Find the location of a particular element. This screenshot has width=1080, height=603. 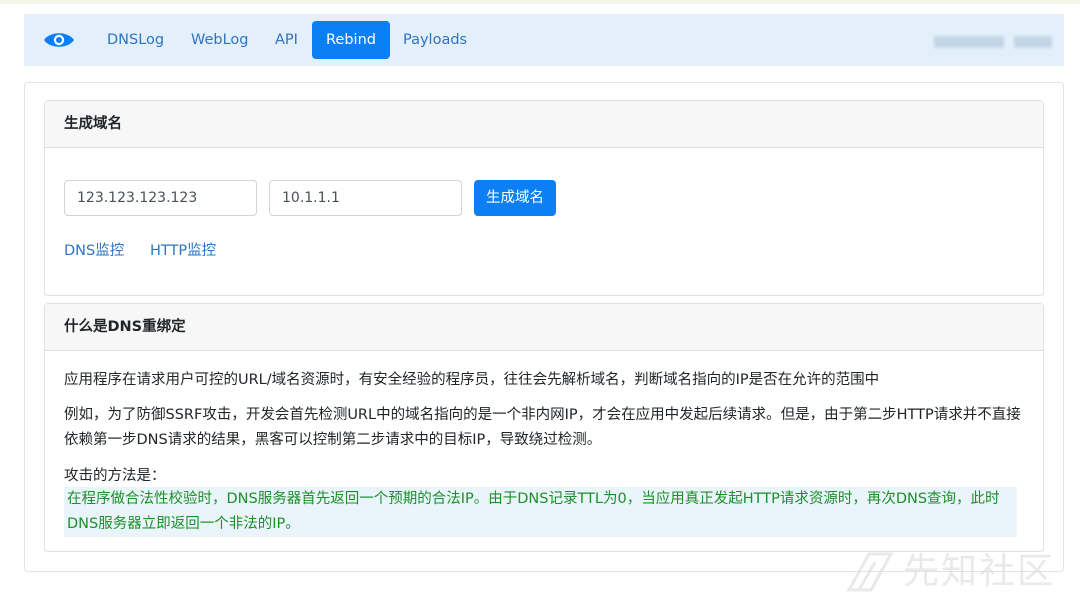

nav-payloads: Payloads is located at coordinates (435, 40).